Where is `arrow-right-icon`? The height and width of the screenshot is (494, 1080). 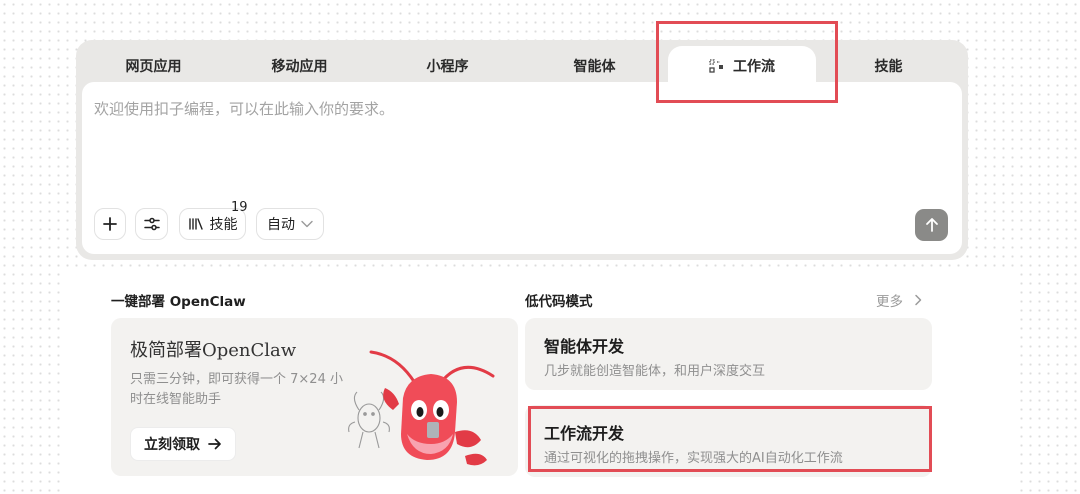
arrow-right-icon is located at coordinates (214, 444).